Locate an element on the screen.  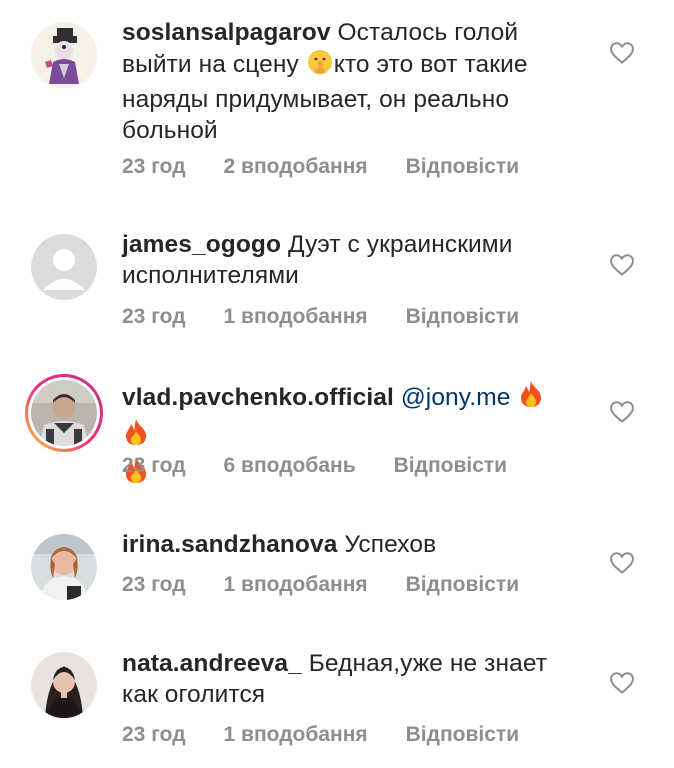
comment-username: nata.andreeva_ is located at coordinates (212, 663).